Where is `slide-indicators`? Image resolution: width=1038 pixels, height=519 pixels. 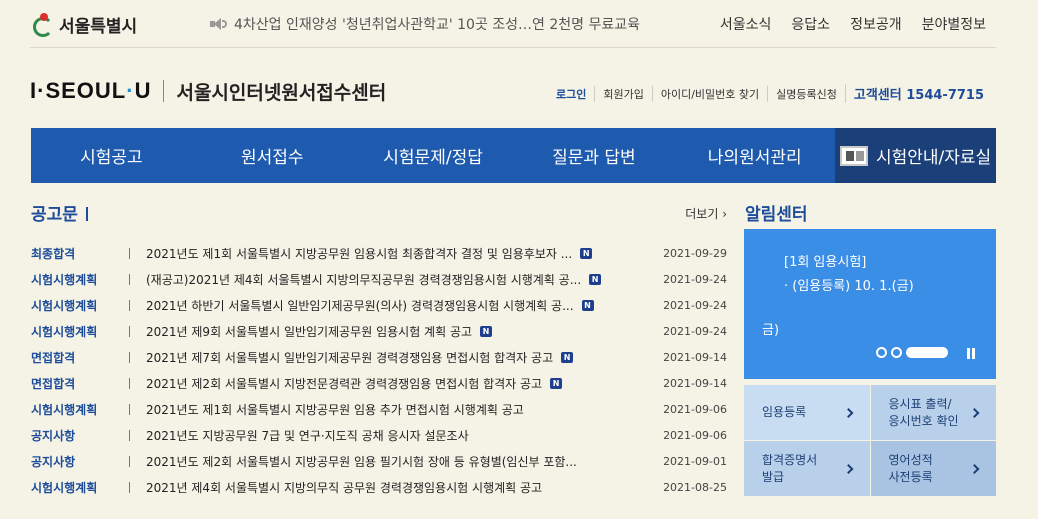
slide-indicators is located at coordinates (912, 352).